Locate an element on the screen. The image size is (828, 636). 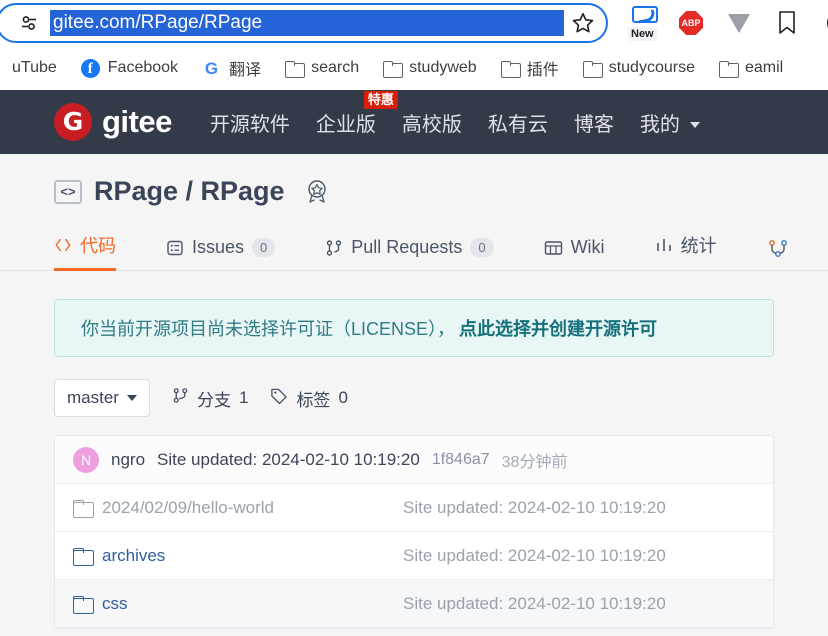
repo-tabs: 代码 Issues 0 Pull Requests 0 Wiki 统计 is located at coordinates (414, 248).